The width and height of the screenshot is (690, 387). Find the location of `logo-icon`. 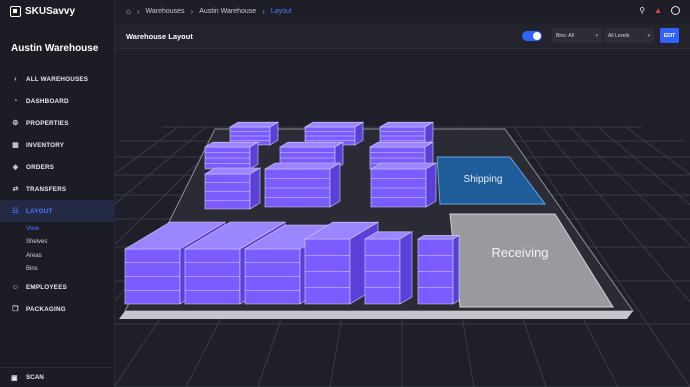

logo-icon is located at coordinates (15, 11).